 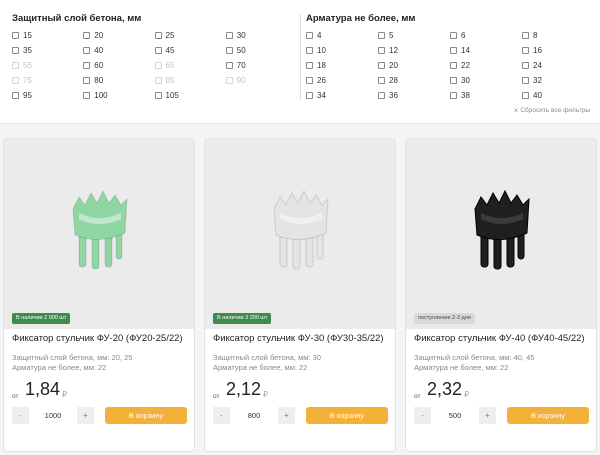 I want to click on filter-option: 8, so click(x=558, y=35).